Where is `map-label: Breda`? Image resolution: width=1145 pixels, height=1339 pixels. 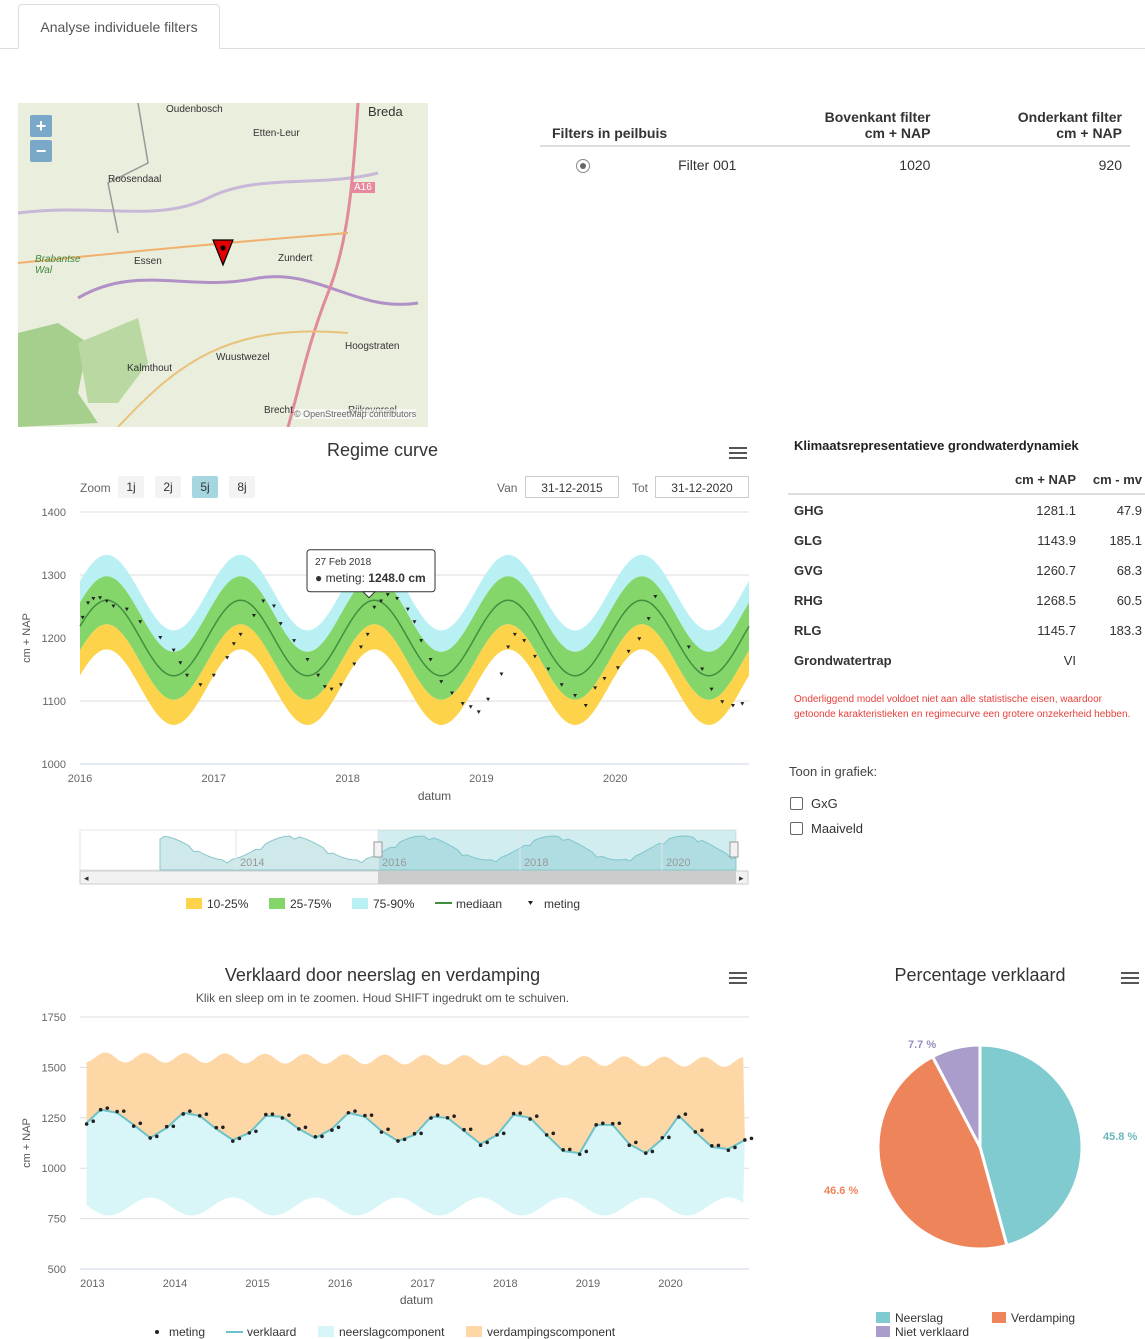
map-label: Breda is located at coordinates (385, 111).